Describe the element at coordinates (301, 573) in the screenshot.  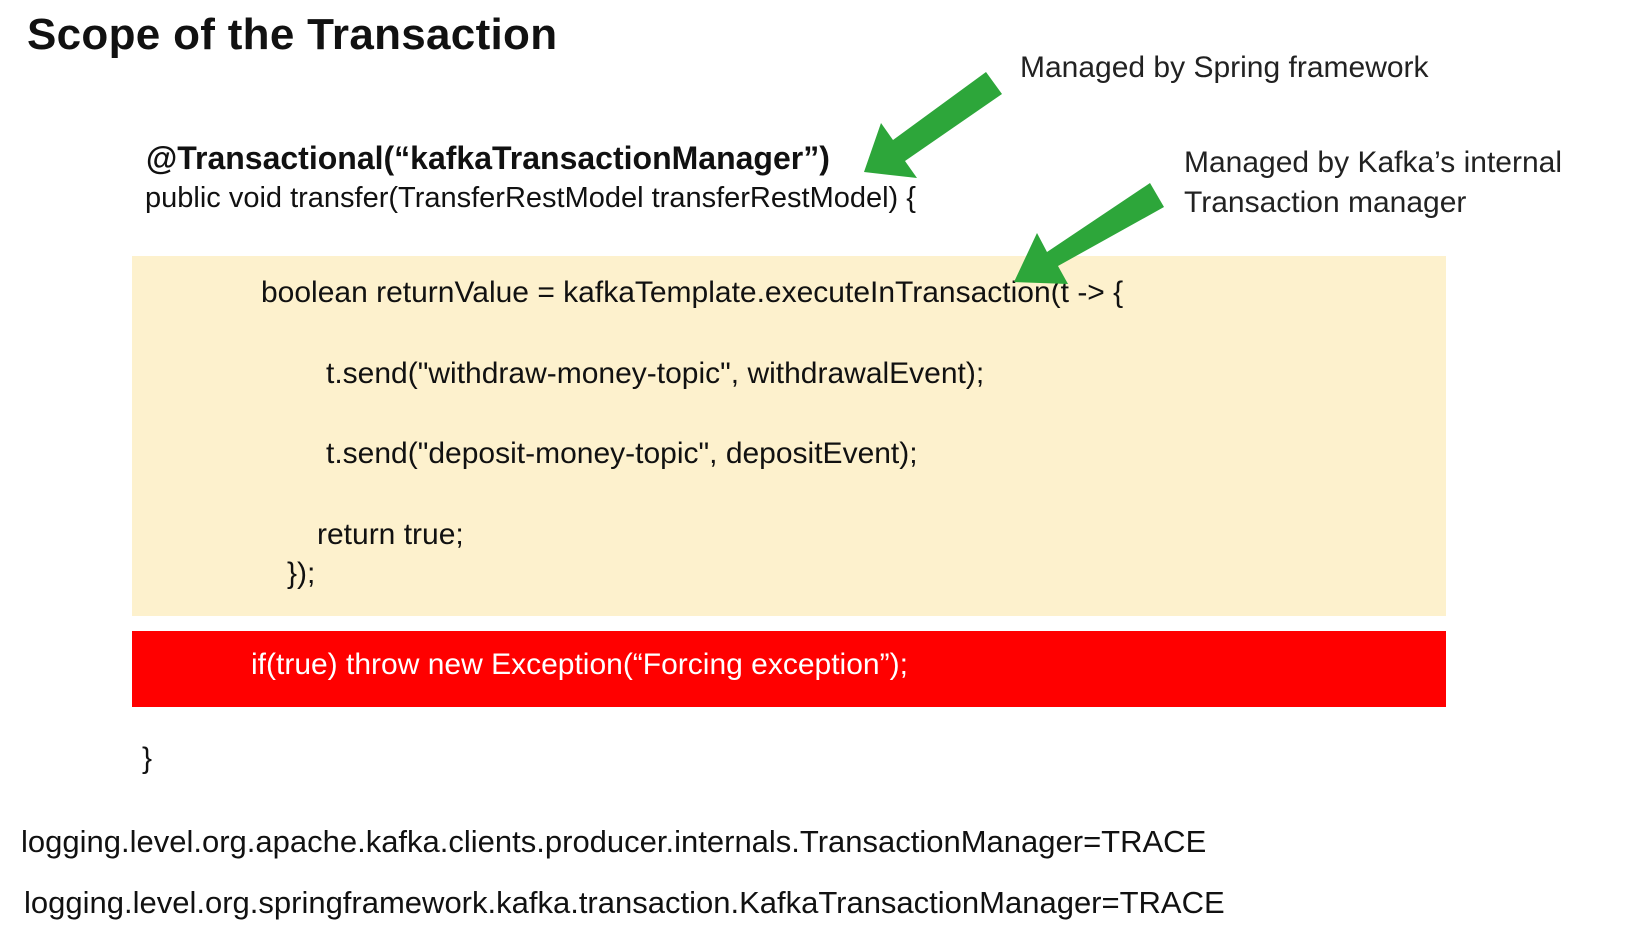
I see `code-line-close-lambda: });` at that location.